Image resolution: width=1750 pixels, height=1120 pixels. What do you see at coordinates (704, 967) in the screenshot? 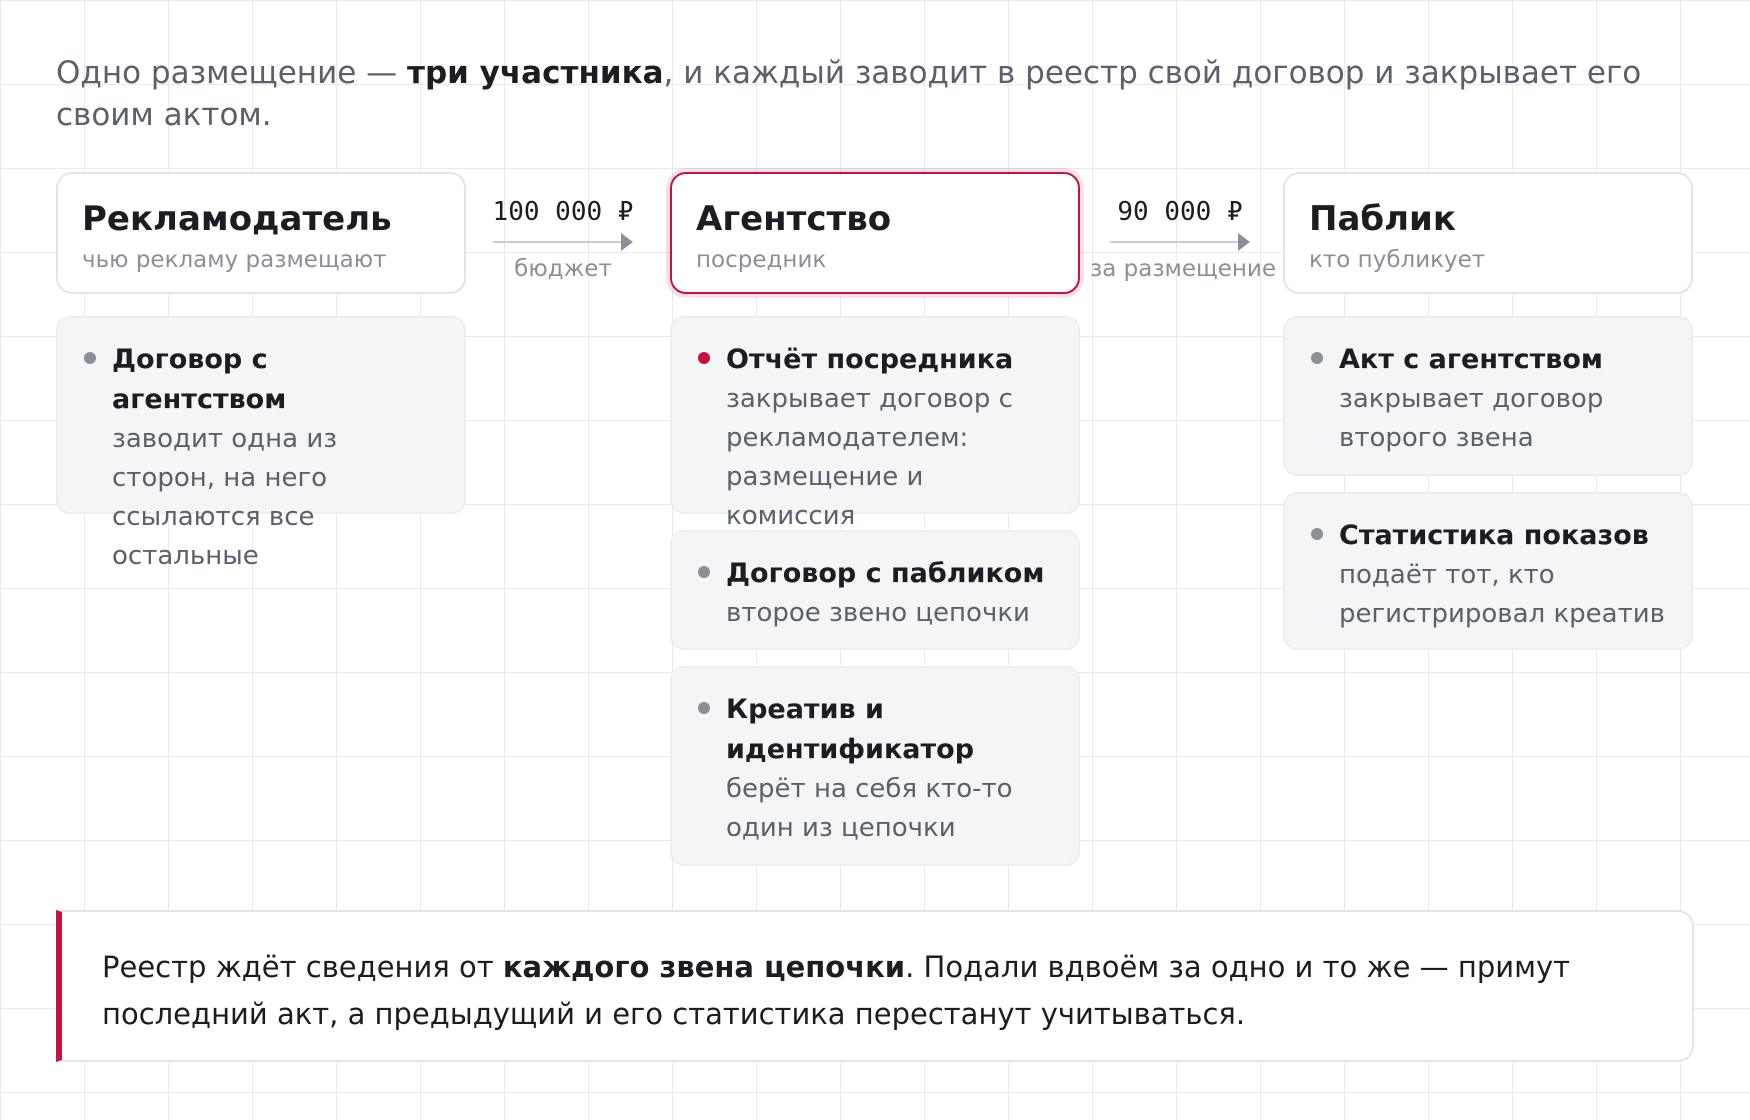
I see `note-text-bold: каждого звена цепочки` at bounding box center [704, 967].